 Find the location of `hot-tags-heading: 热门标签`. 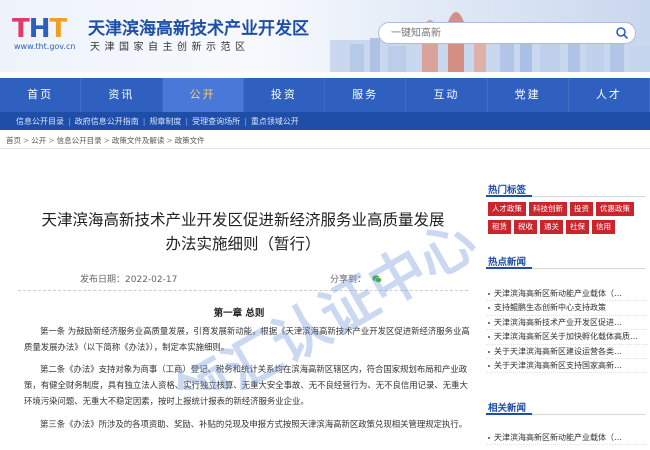

hot-tags-heading: 热门标签 is located at coordinates (507, 190).